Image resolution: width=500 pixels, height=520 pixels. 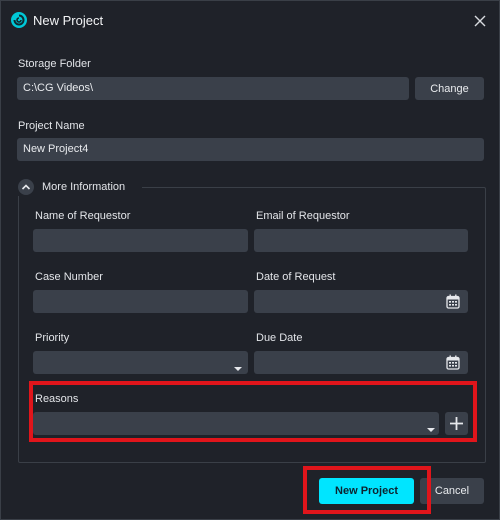 I want to click on project-name-field: New Project4, so click(x=250, y=149).